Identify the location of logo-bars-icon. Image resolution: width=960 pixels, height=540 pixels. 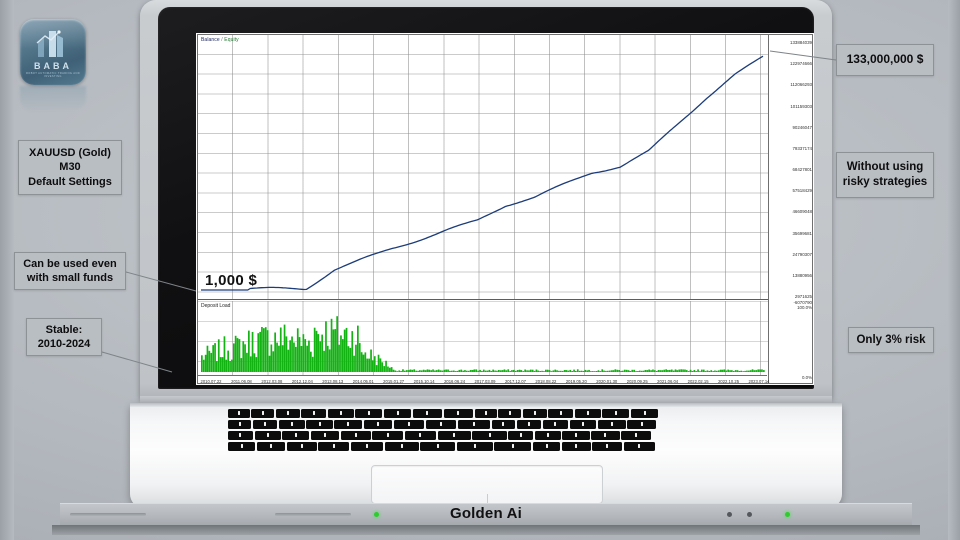
(49, 43).